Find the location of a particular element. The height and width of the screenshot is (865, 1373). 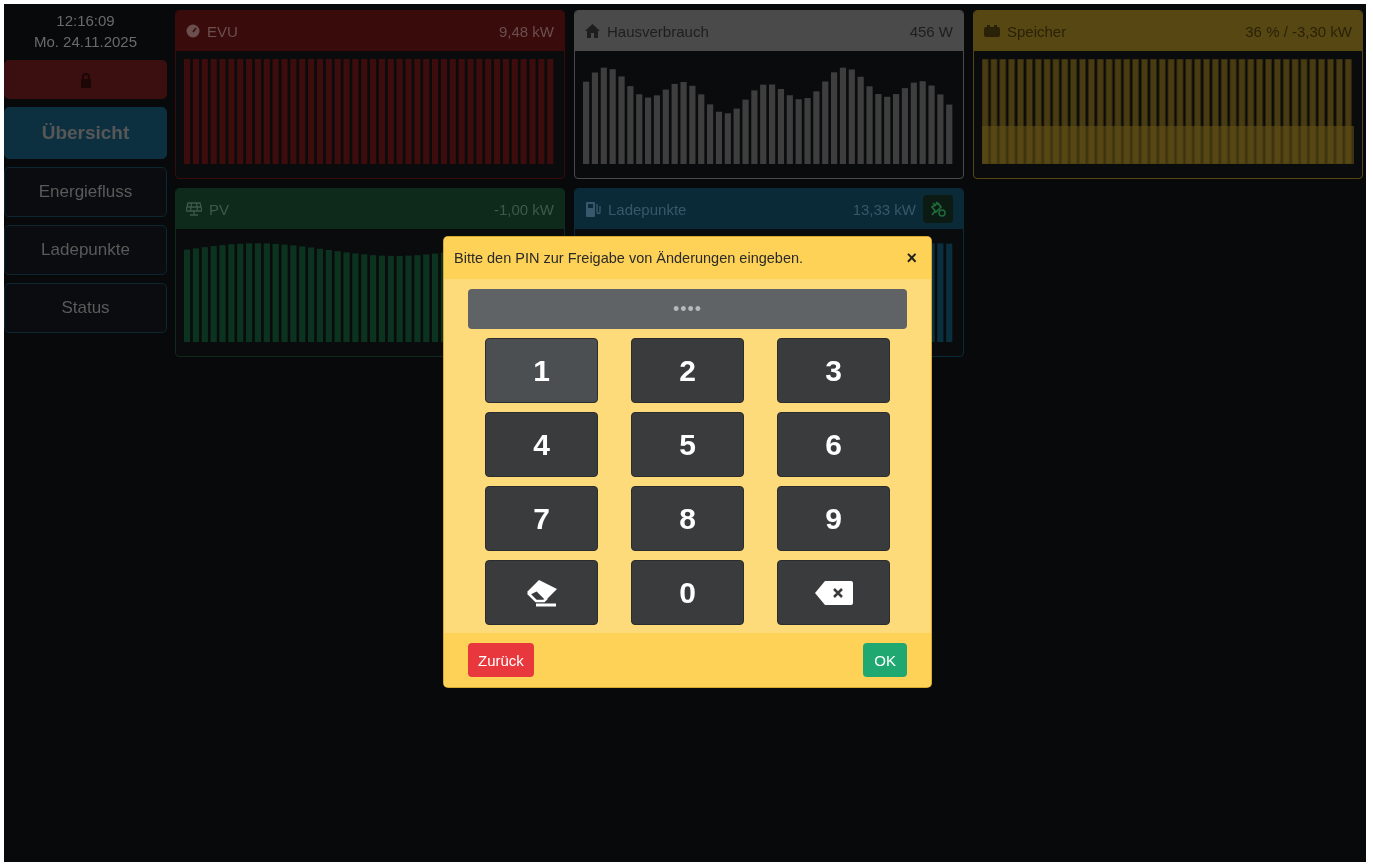

keypad-key: 0 is located at coordinates (687, 592).